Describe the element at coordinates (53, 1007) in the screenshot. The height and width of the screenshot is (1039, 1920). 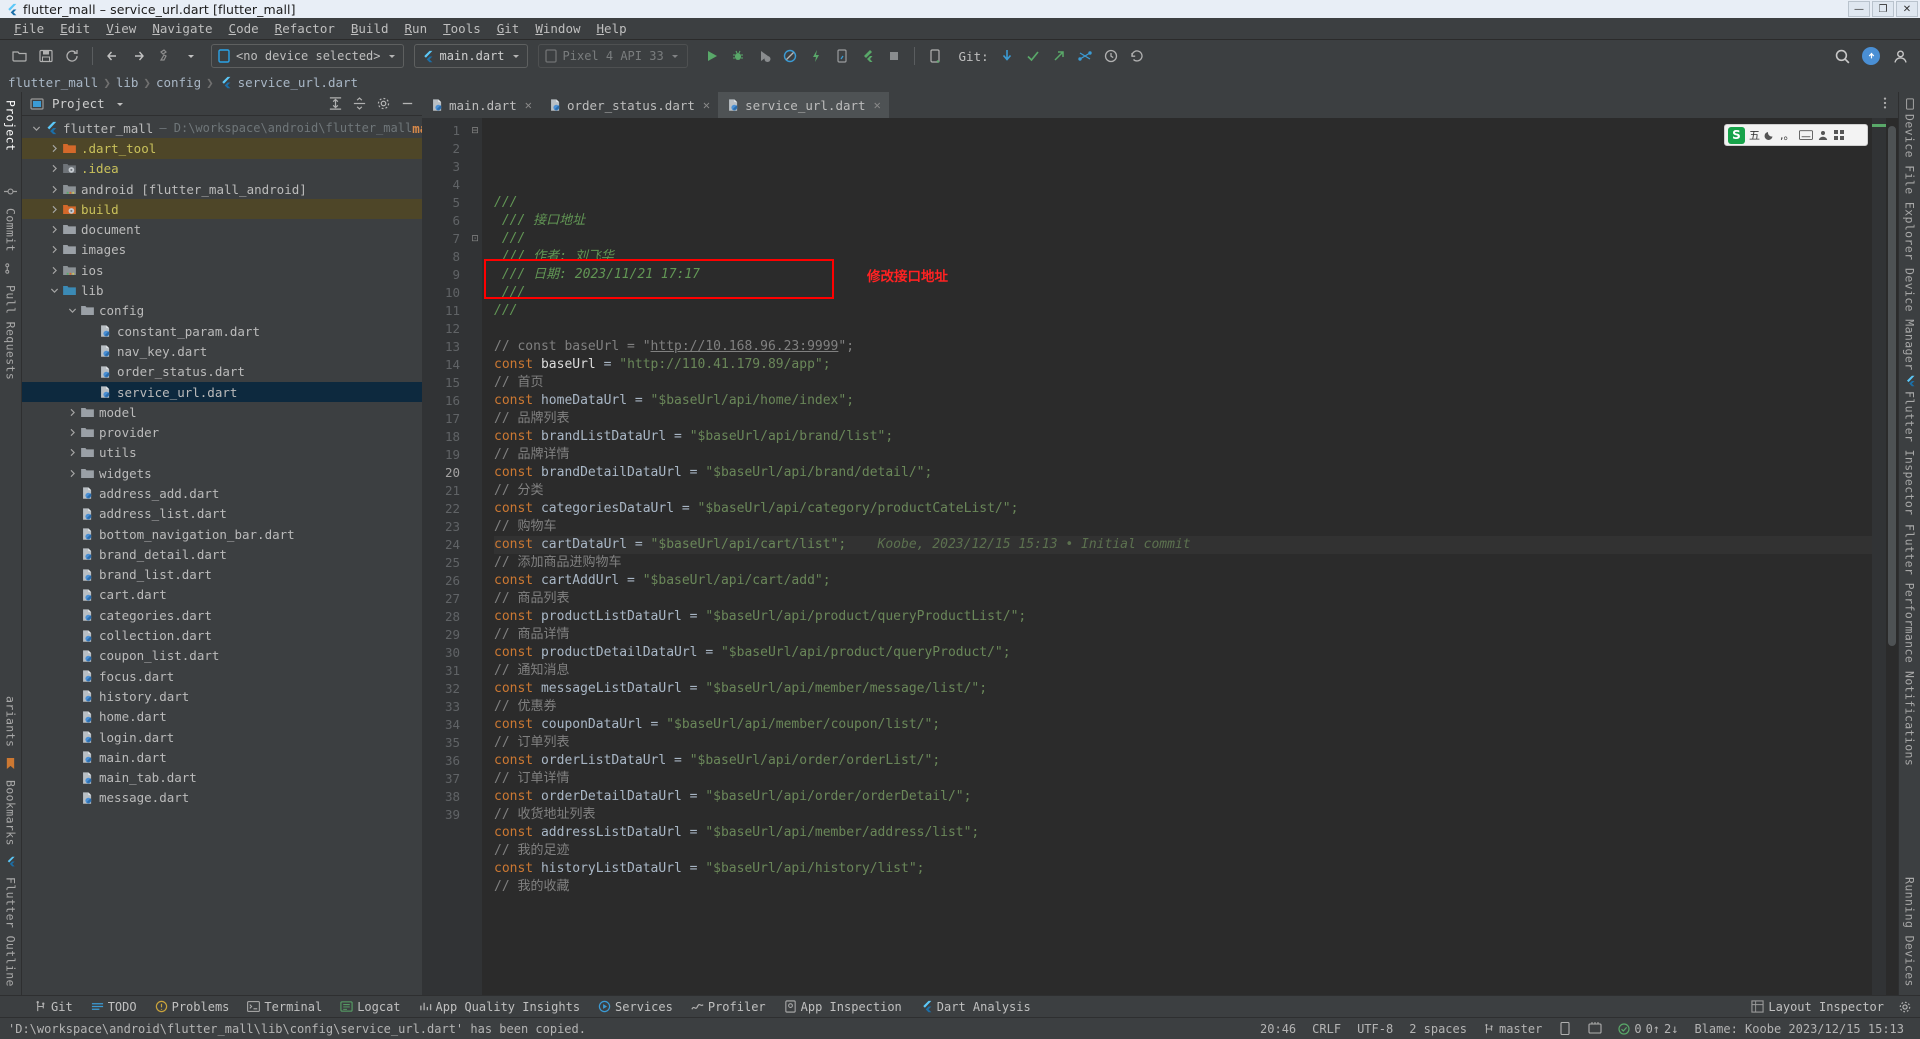
I see `bottom-tool-git: Git` at that location.